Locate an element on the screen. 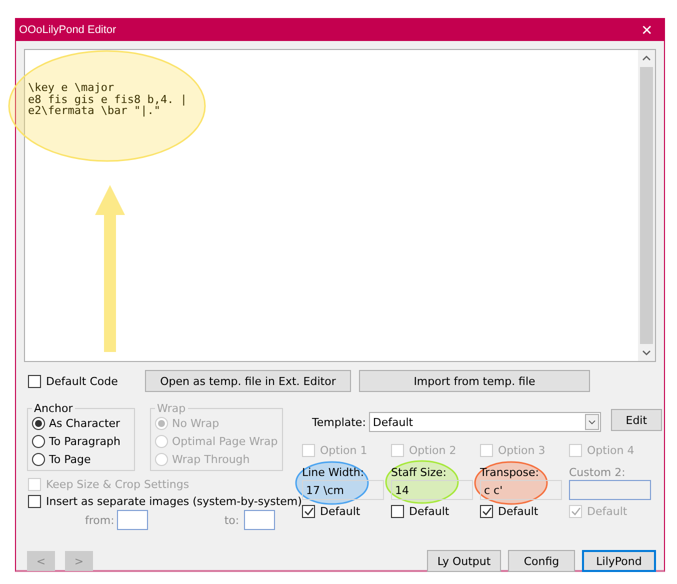  field-label: Custom 2: is located at coordinates (597, 472).